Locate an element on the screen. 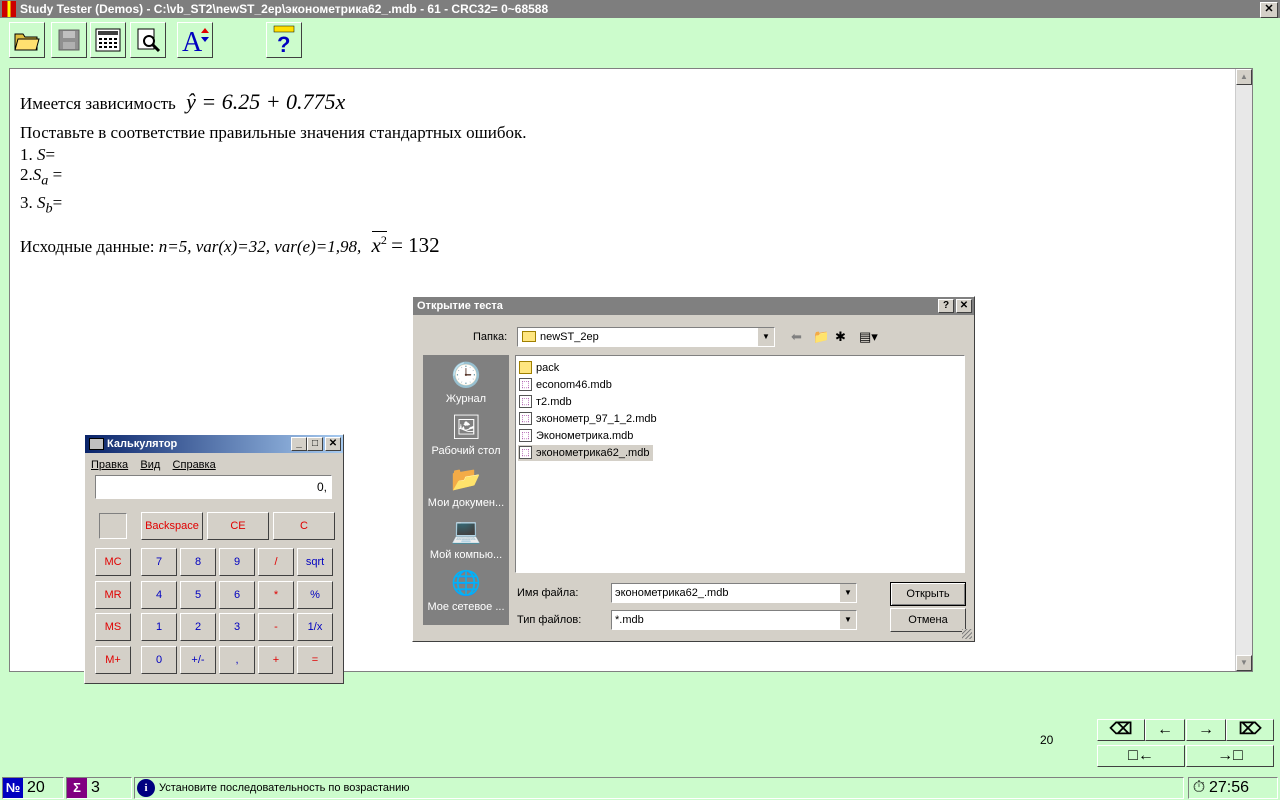 The height and width of the screenshot is (800, 1280). percent-button: % is located at coordinates (315, 595).